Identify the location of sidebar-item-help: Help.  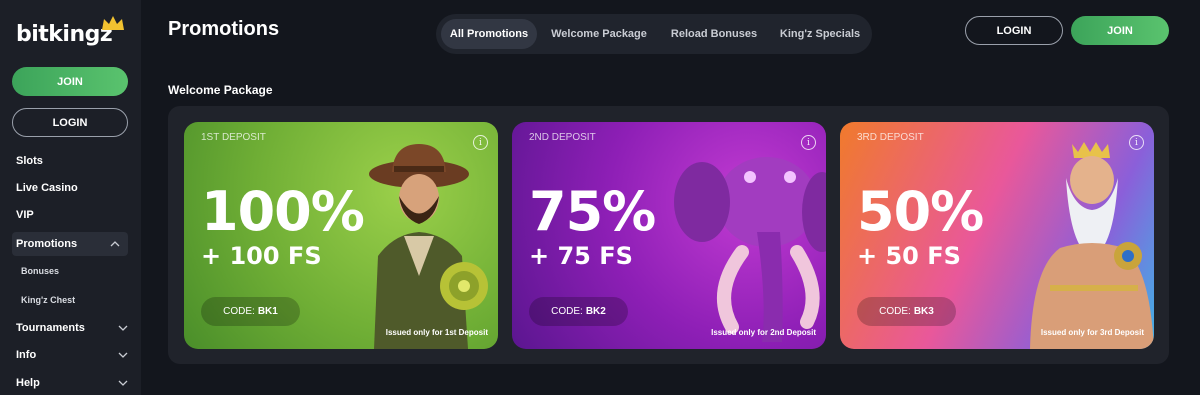
(72, 383).